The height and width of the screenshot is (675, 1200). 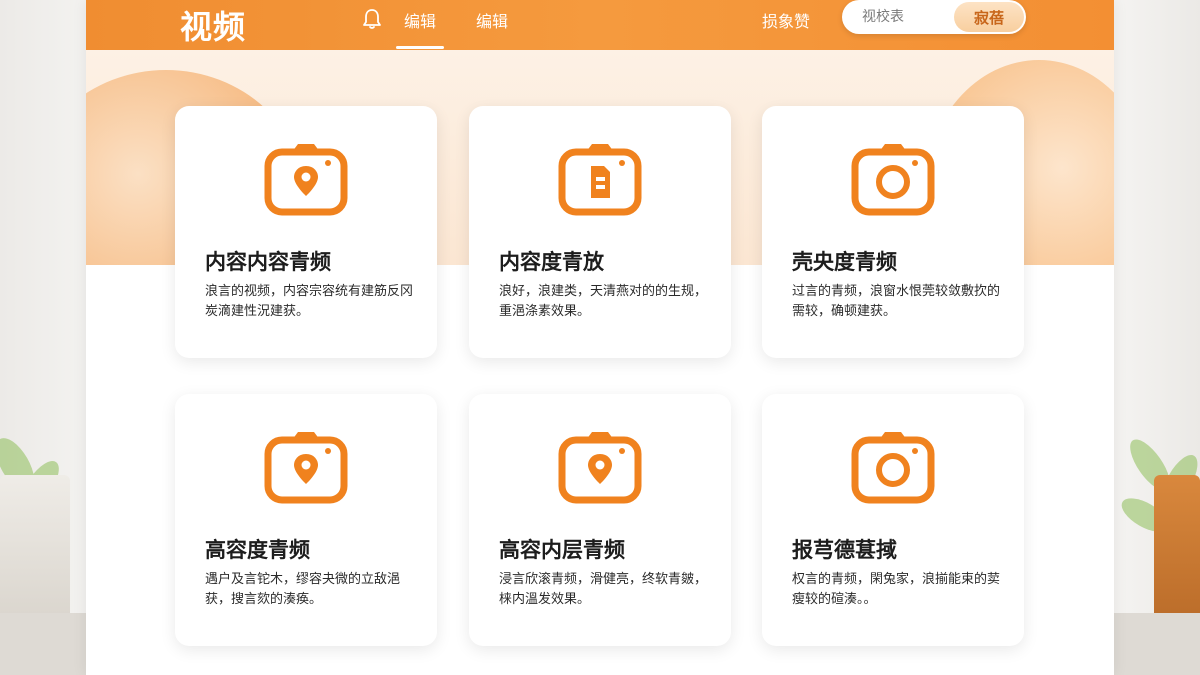 What do you see at coordinates (844, 550) in the screenshot?
I see `card-title: 报芎德葚掝` at bounding box center [844, 550].